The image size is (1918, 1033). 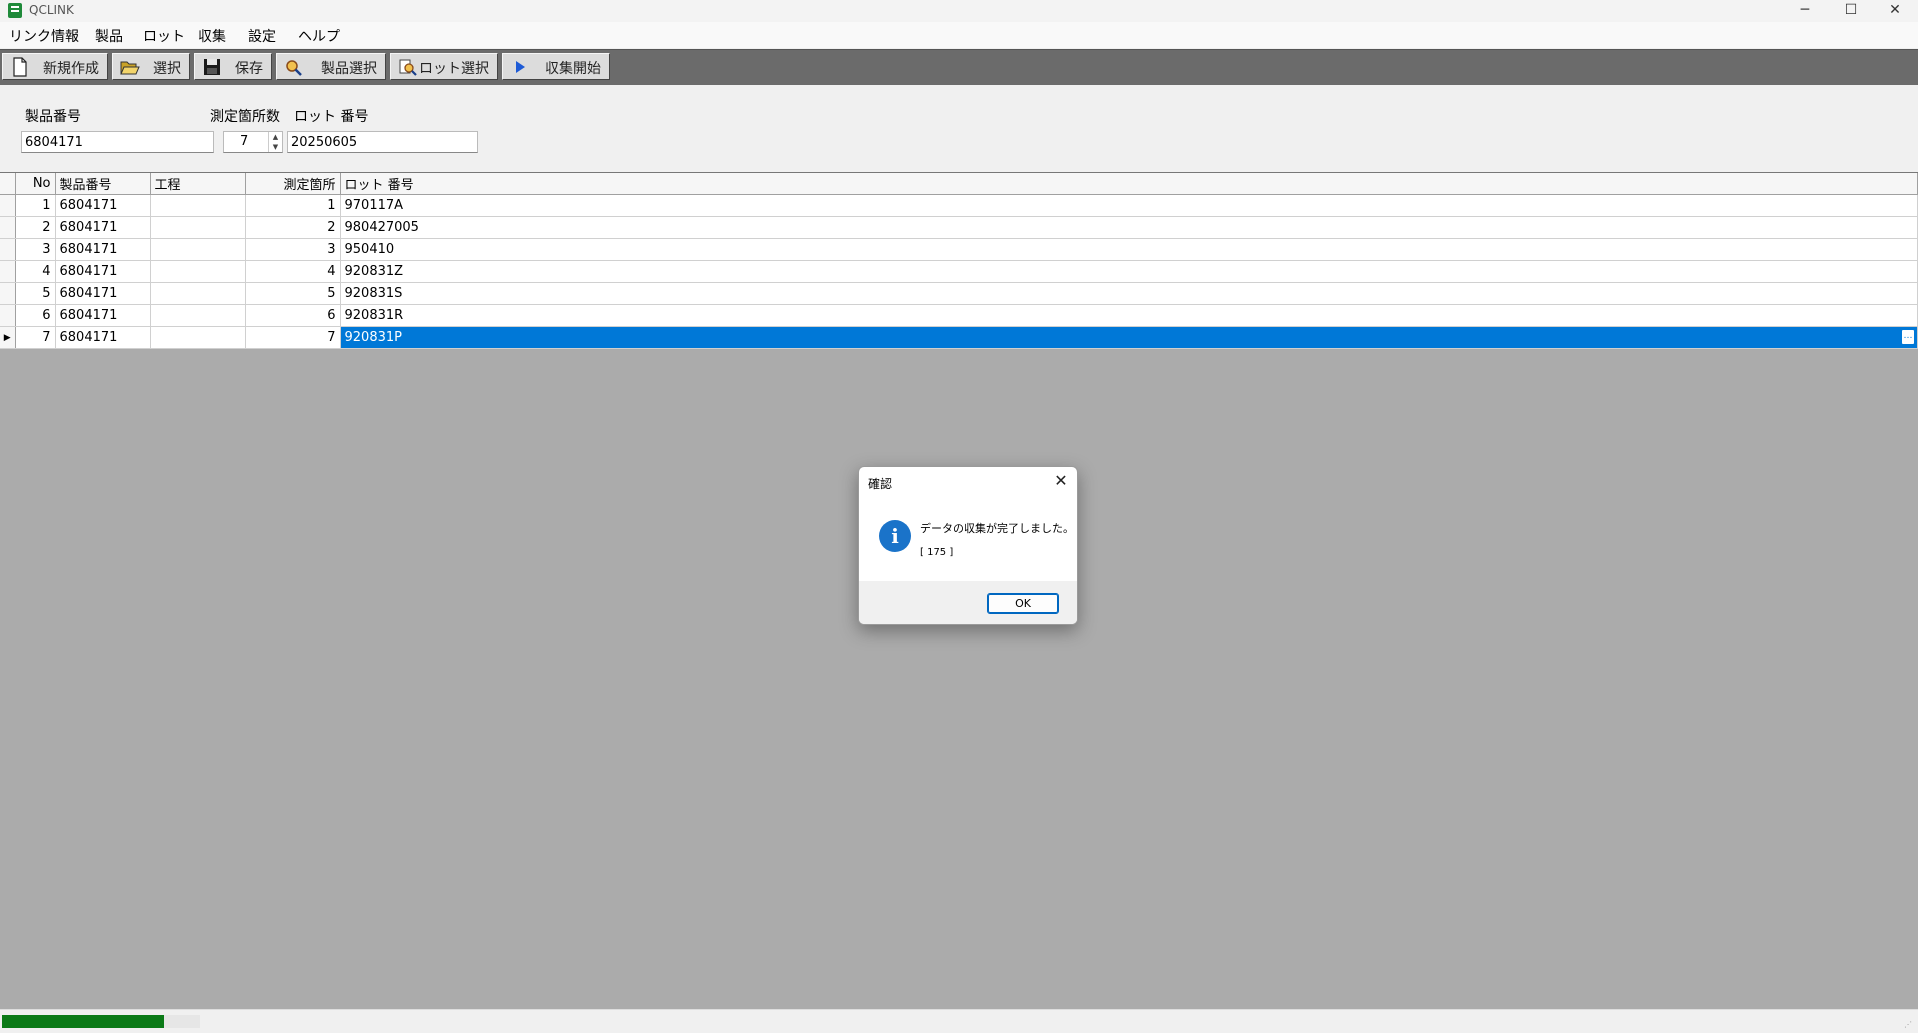 What do you see at coordinates (1061, 481) in the screenshot?
I see `dialog-close-icon: ✕` at bounding box center [1061, 481].